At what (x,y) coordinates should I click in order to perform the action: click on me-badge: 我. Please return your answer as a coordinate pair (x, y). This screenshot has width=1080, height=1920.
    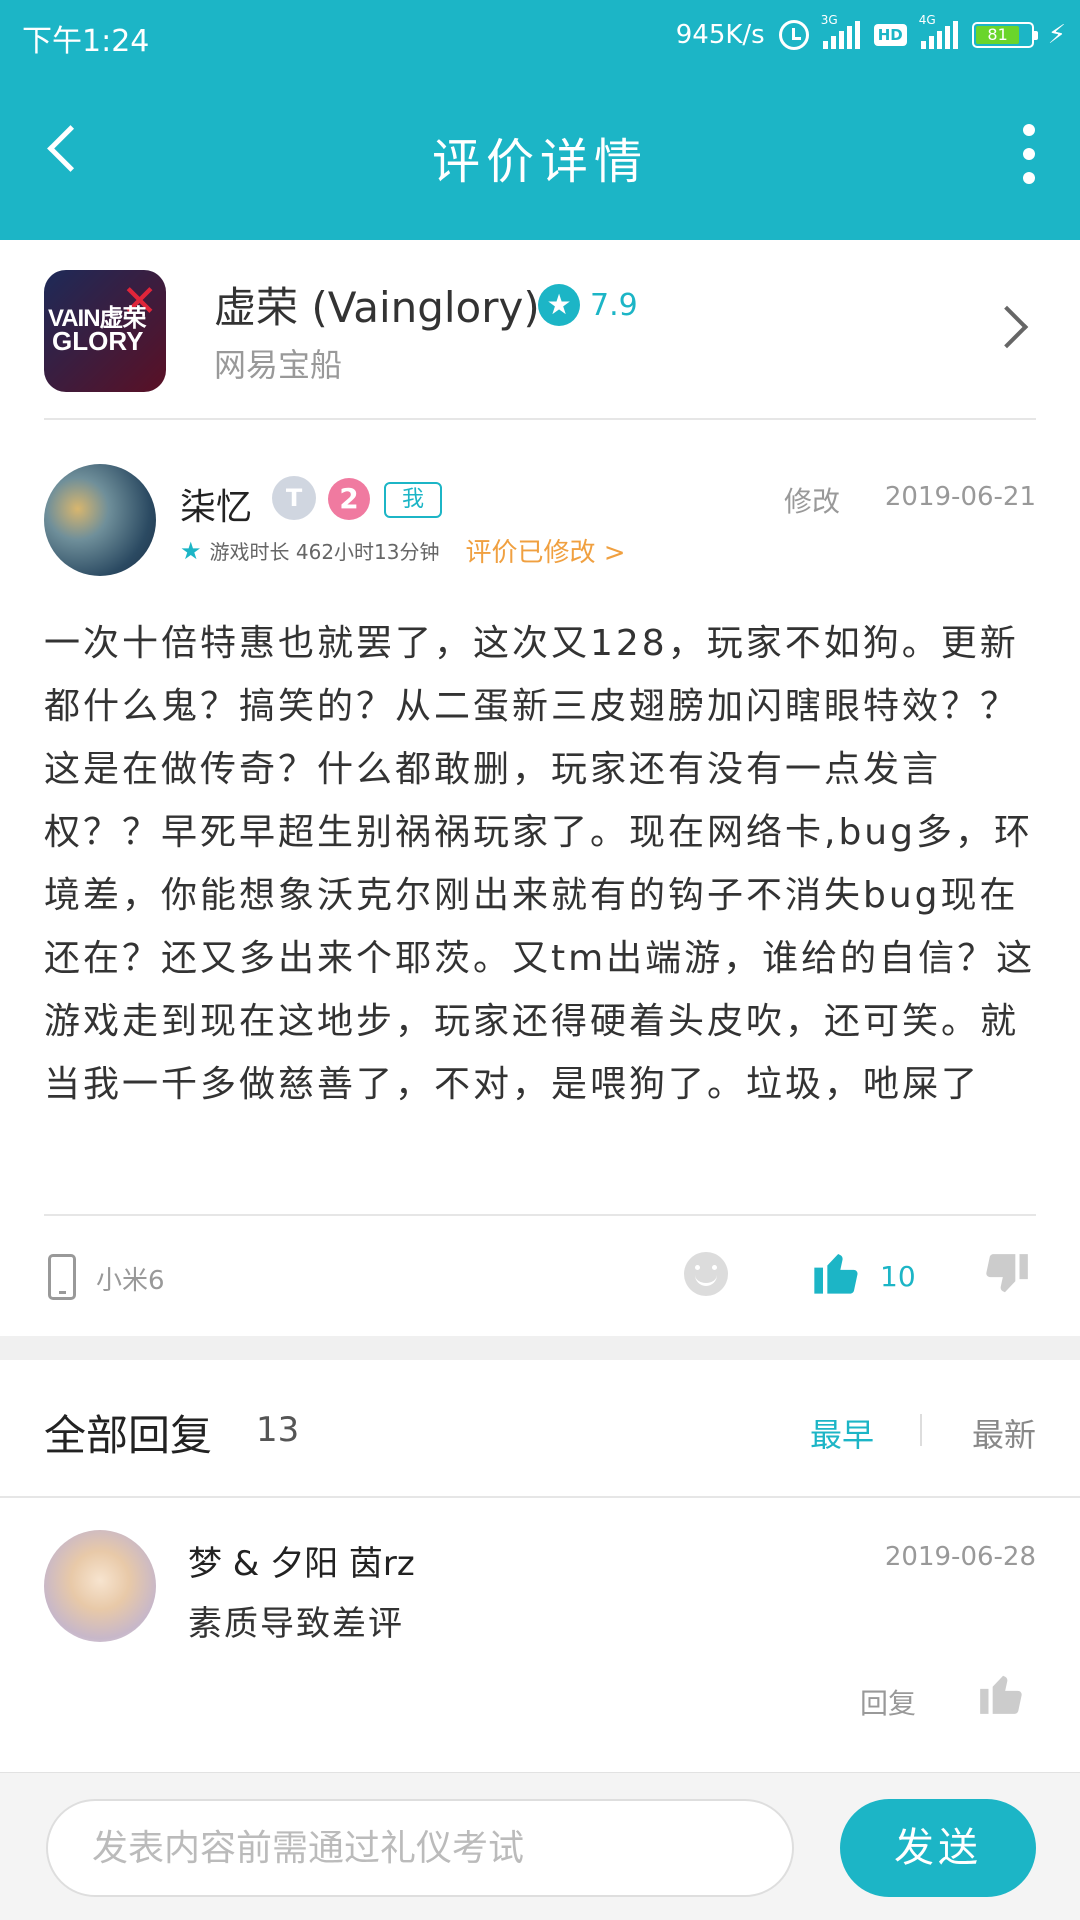
    Looking at the image, I should click on (413, 500).